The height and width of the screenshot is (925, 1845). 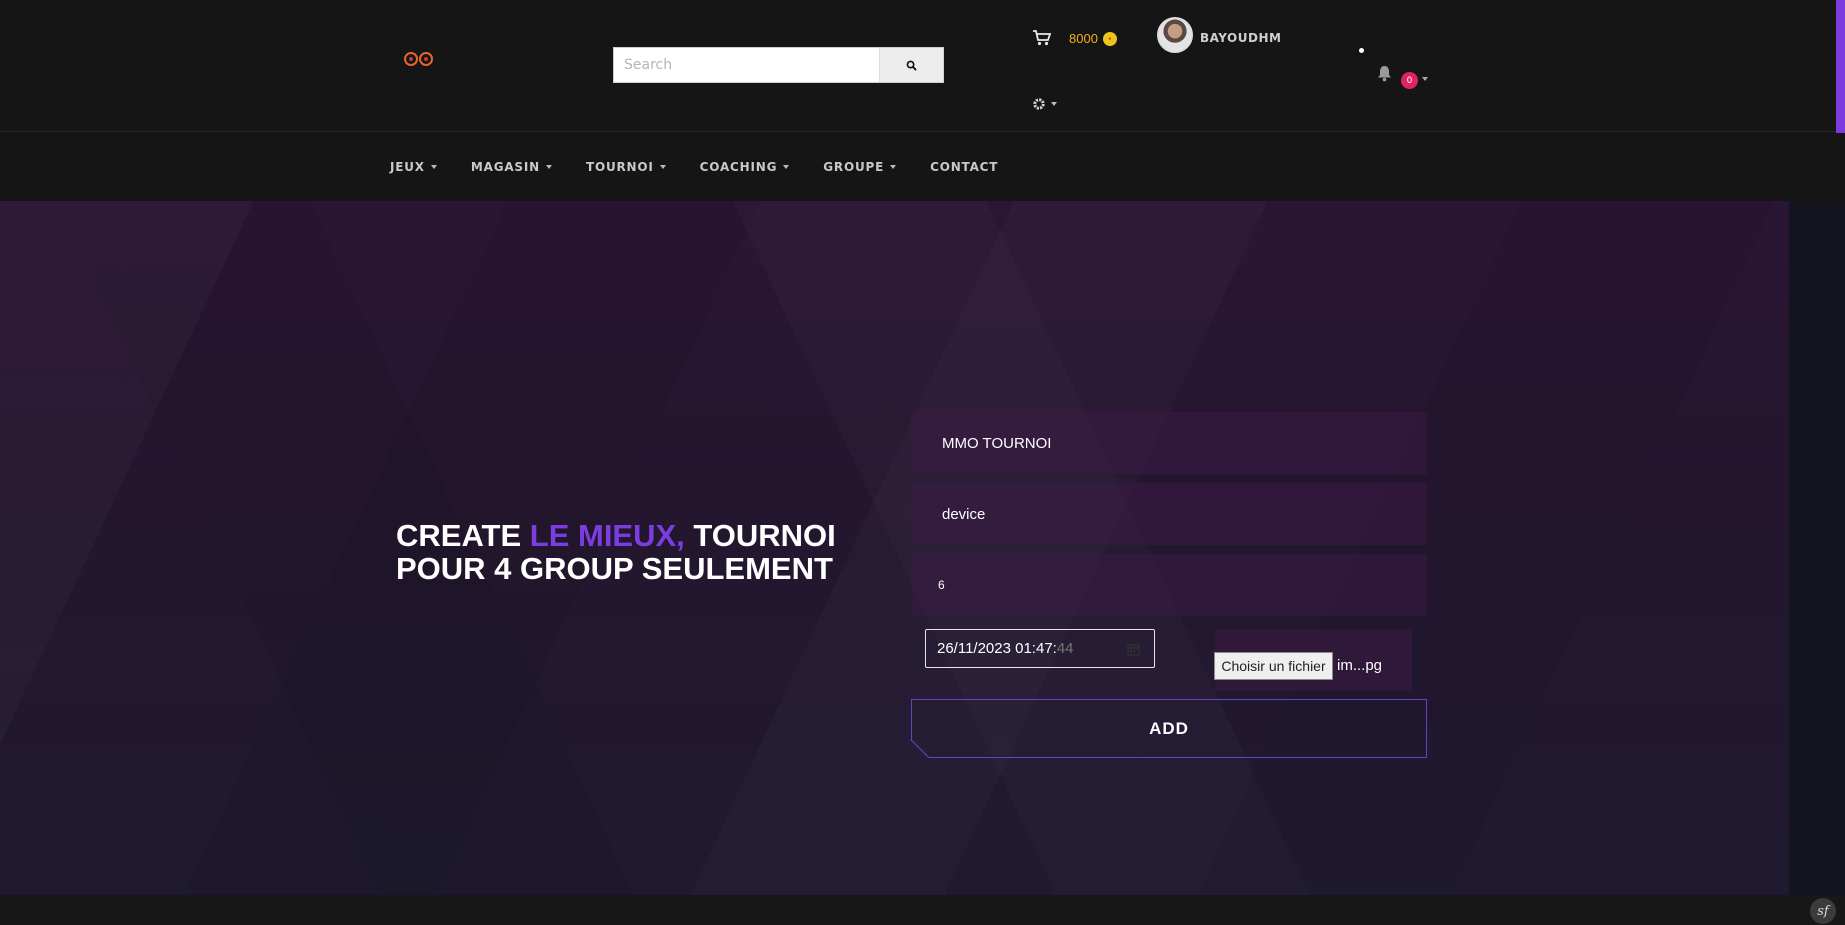 What do you see at coordinates (411, 59) in the screenshot?
I see `logo-mark-left` at bounding box center [411, 59].